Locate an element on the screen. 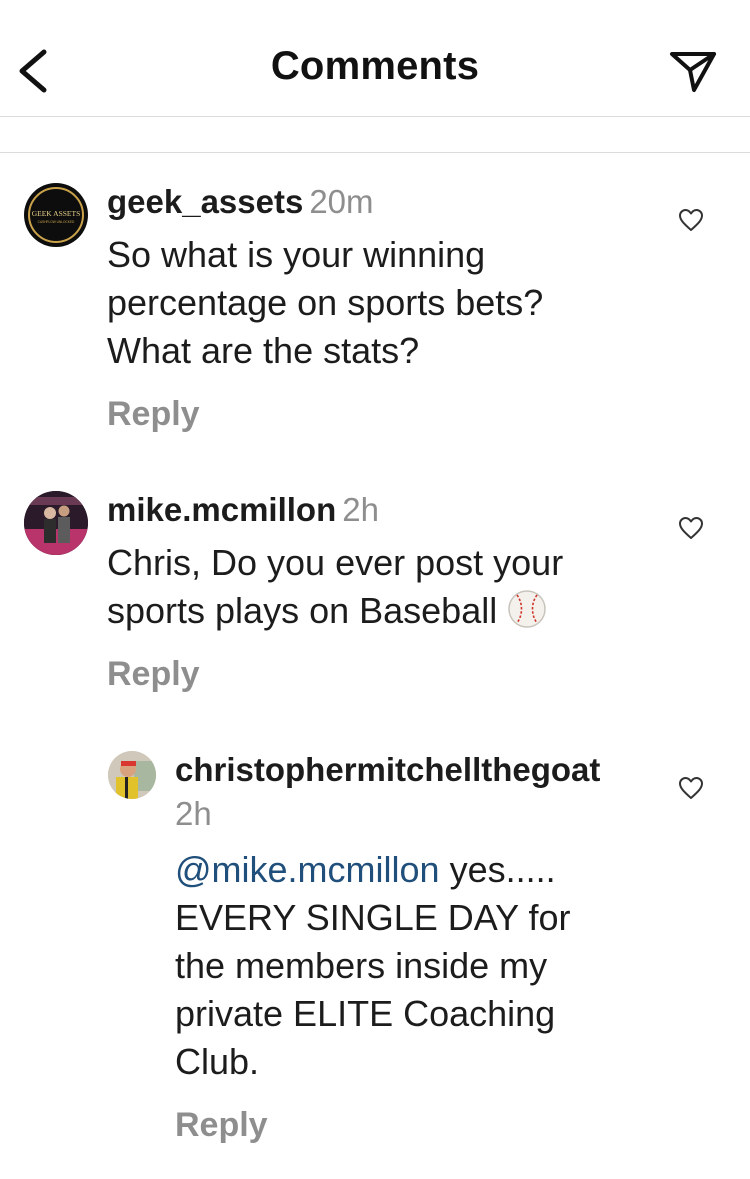 The image size is (750, 1179). comment-line: Club. is located at coordinates (217, 1061).